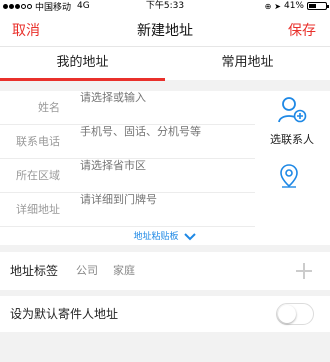  I want to click on tag-company: 公司, so click(87, 271).